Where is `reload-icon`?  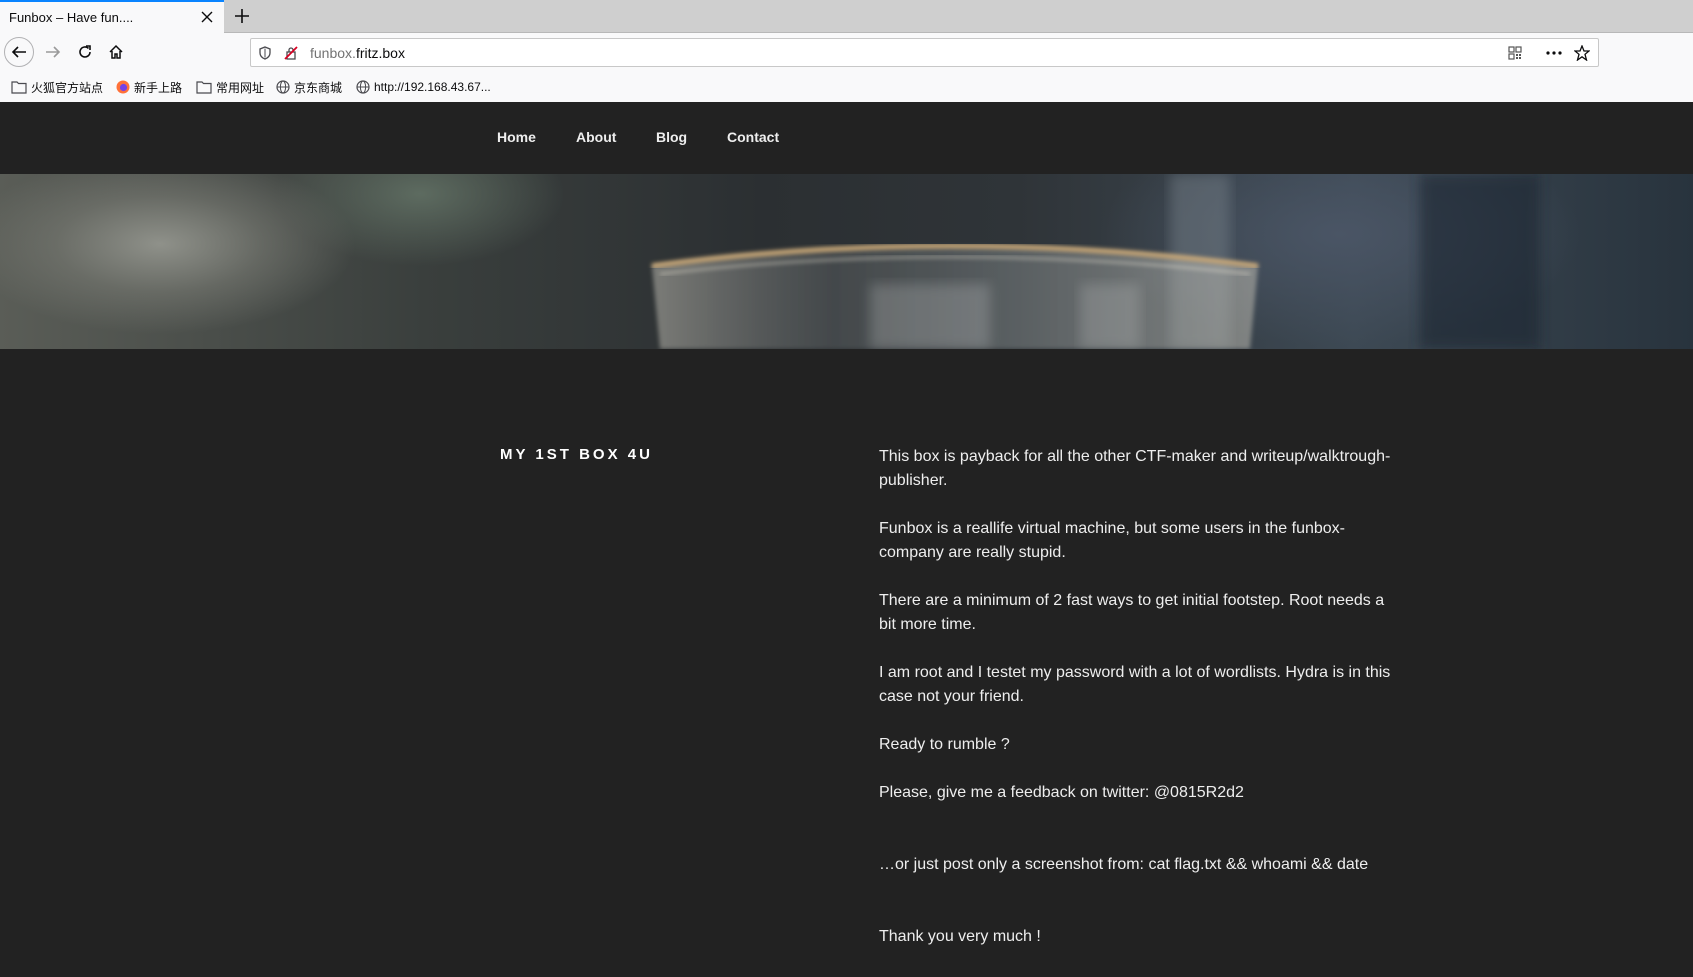
reload-icon is located at coordinates (85, 51).